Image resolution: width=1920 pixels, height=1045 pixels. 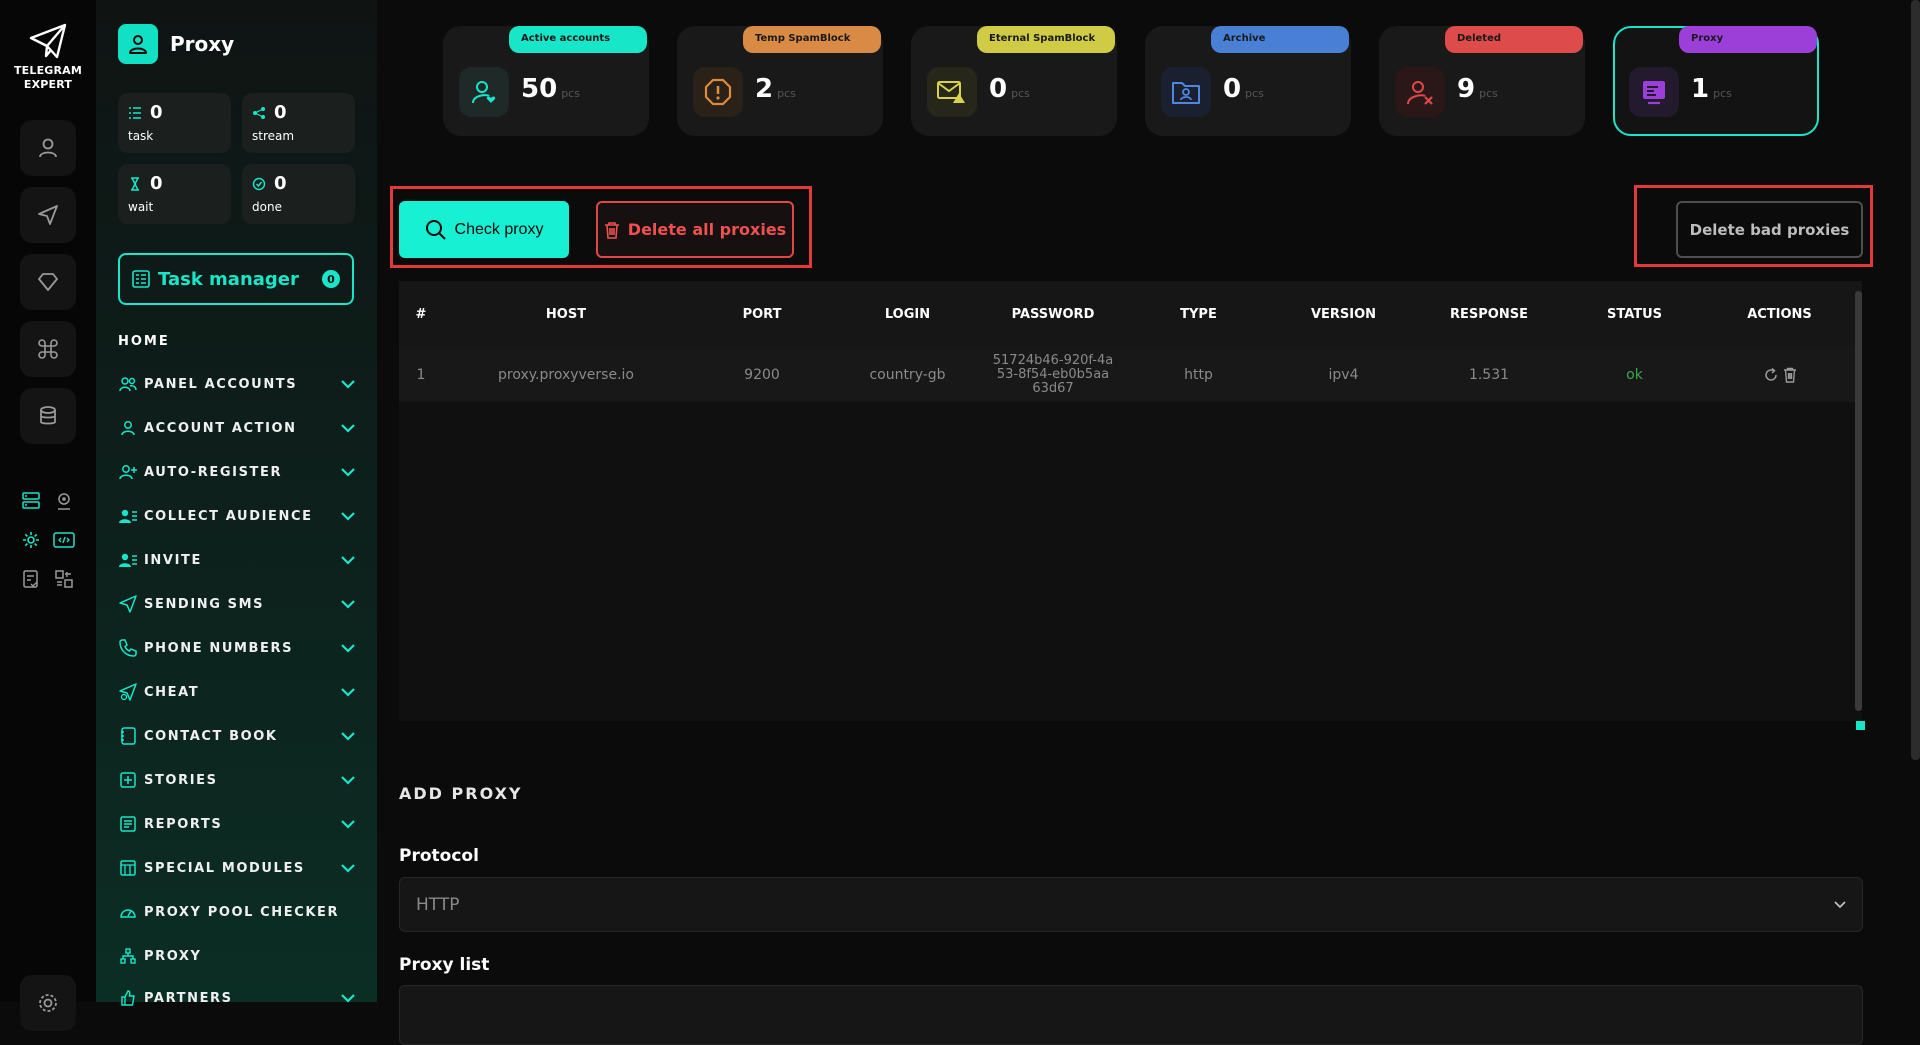 What do you see at coordinates (237, 998) in the screenshot?
I see `nav-item-partners: PARTNERS` at bounding box center [237, 998].